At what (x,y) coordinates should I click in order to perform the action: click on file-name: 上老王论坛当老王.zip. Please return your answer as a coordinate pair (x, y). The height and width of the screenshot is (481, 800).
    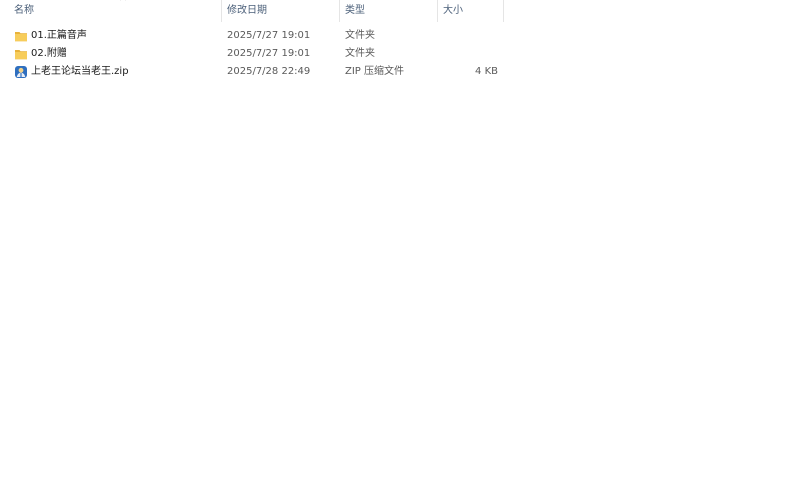
    Looking at the image, I should click on (80, 71).